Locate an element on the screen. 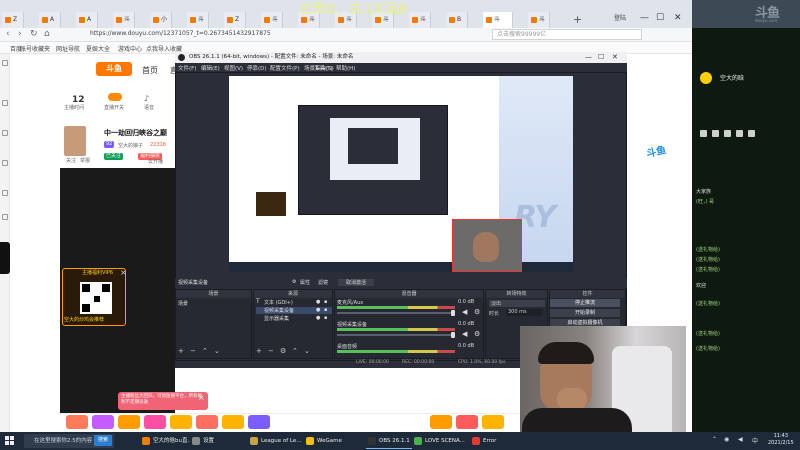 This screenshot has width=800, height=450. followed-tag: 已关注 is located at coordinates (114, 156).